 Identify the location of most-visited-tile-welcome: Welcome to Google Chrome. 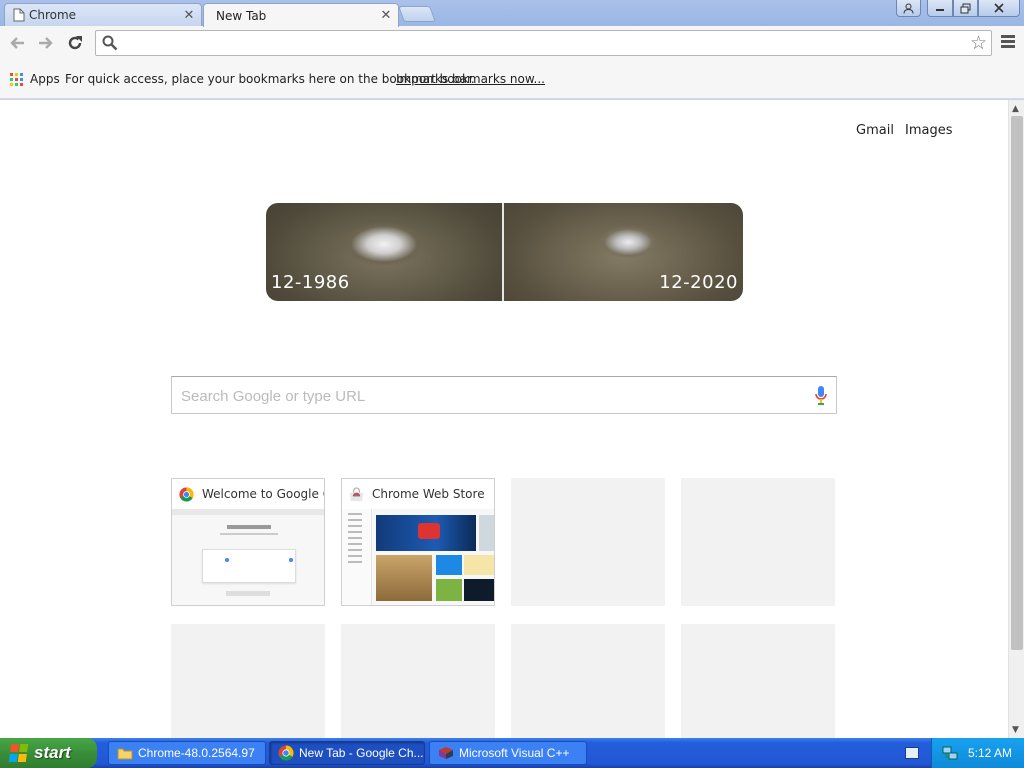
(248, 542).